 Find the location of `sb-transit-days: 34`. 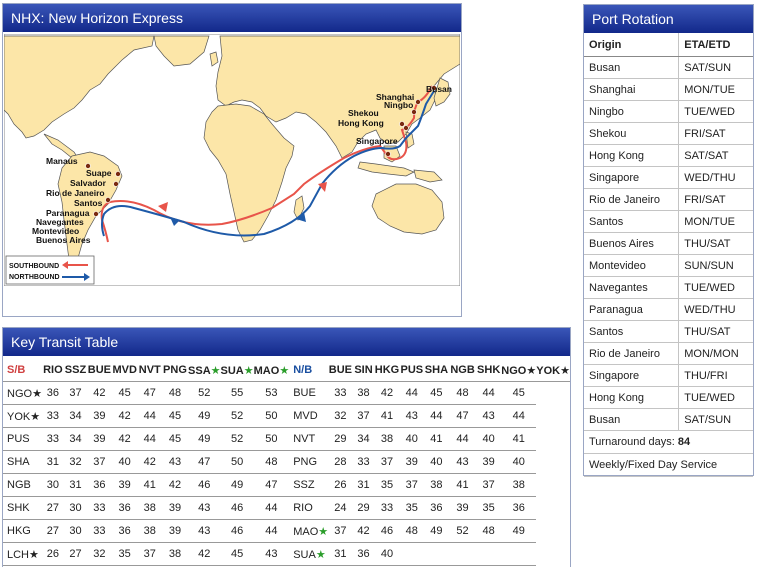

sb-transit-days: 34 is located at coordinates (75, 416).